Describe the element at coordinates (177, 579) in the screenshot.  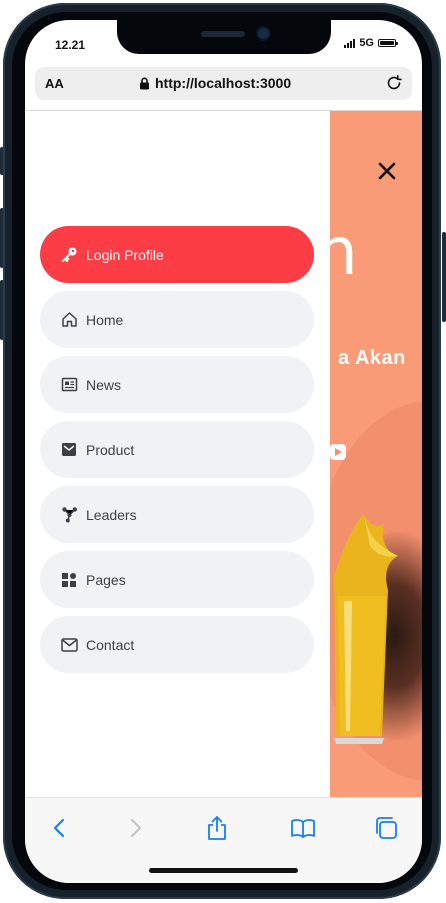
I see `menu-item-pages: Pages` at that location.